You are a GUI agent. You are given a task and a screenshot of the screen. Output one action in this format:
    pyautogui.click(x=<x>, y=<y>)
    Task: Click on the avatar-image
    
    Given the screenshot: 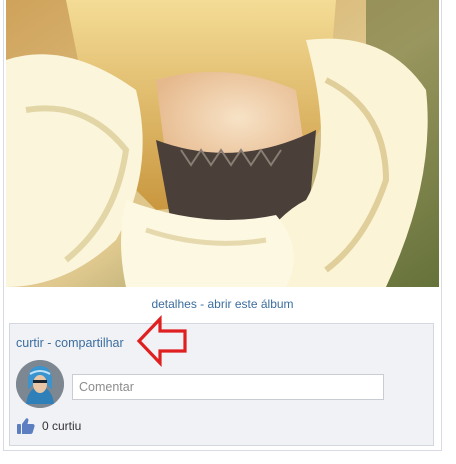 What is the action you would take?
    pyautogui.click(x=40, y=384)
    